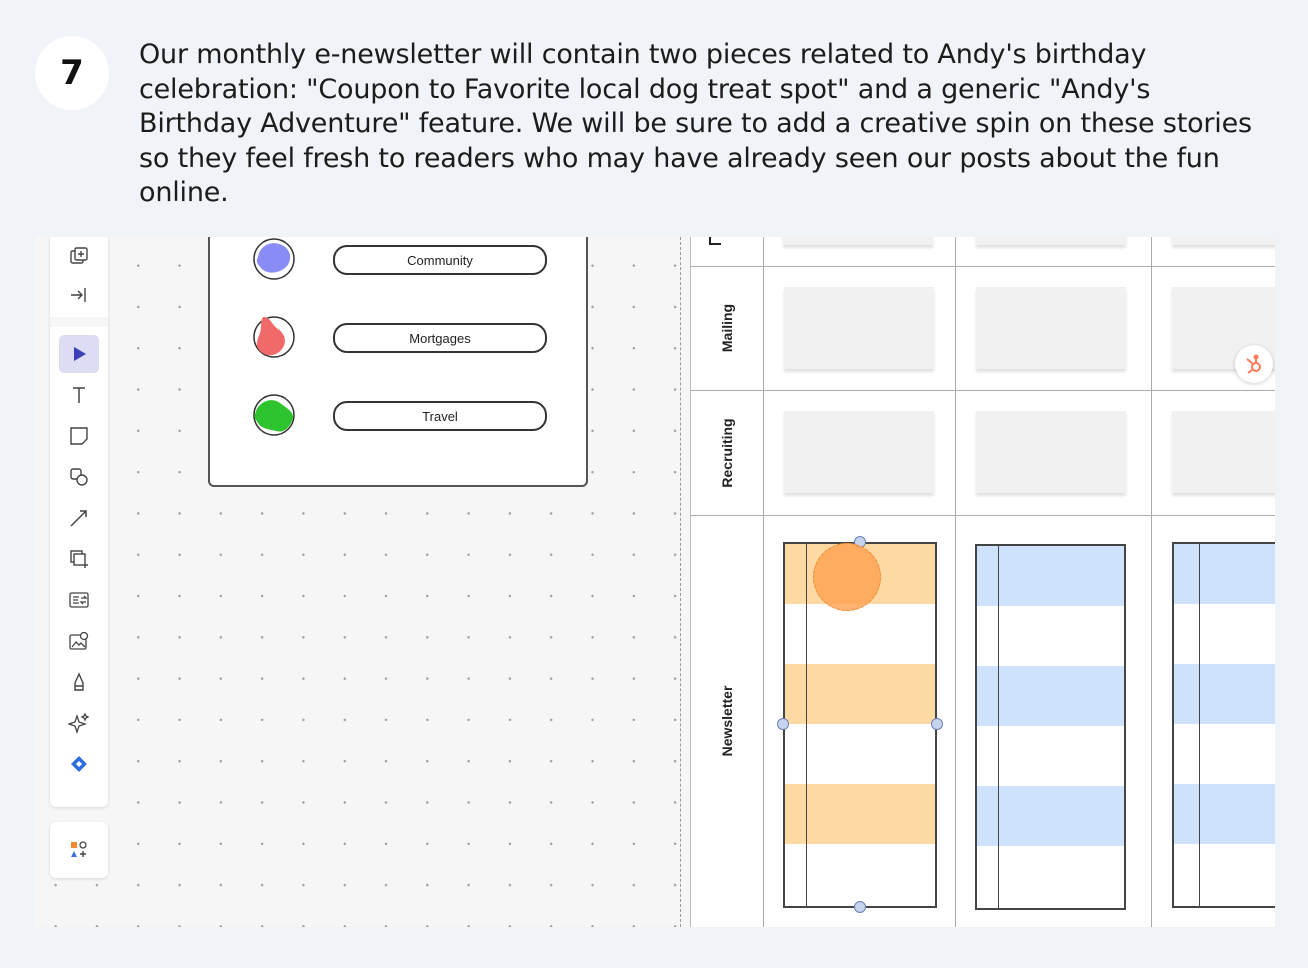 Image resolution: width=1308 pixels, height=968 pixels. What do you see at coordinates (847, 577) in the screenshot?
I see `click-indicator` at bounding box center [847, 577].